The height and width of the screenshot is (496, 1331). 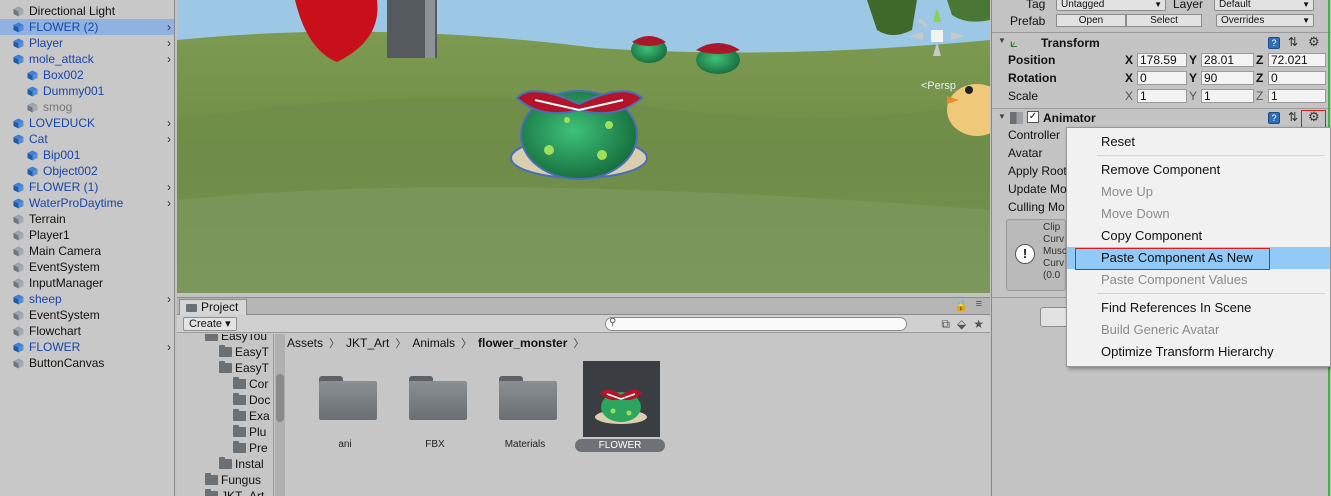 I want to click on tree-scrollbar, so click(x=280, y=415).